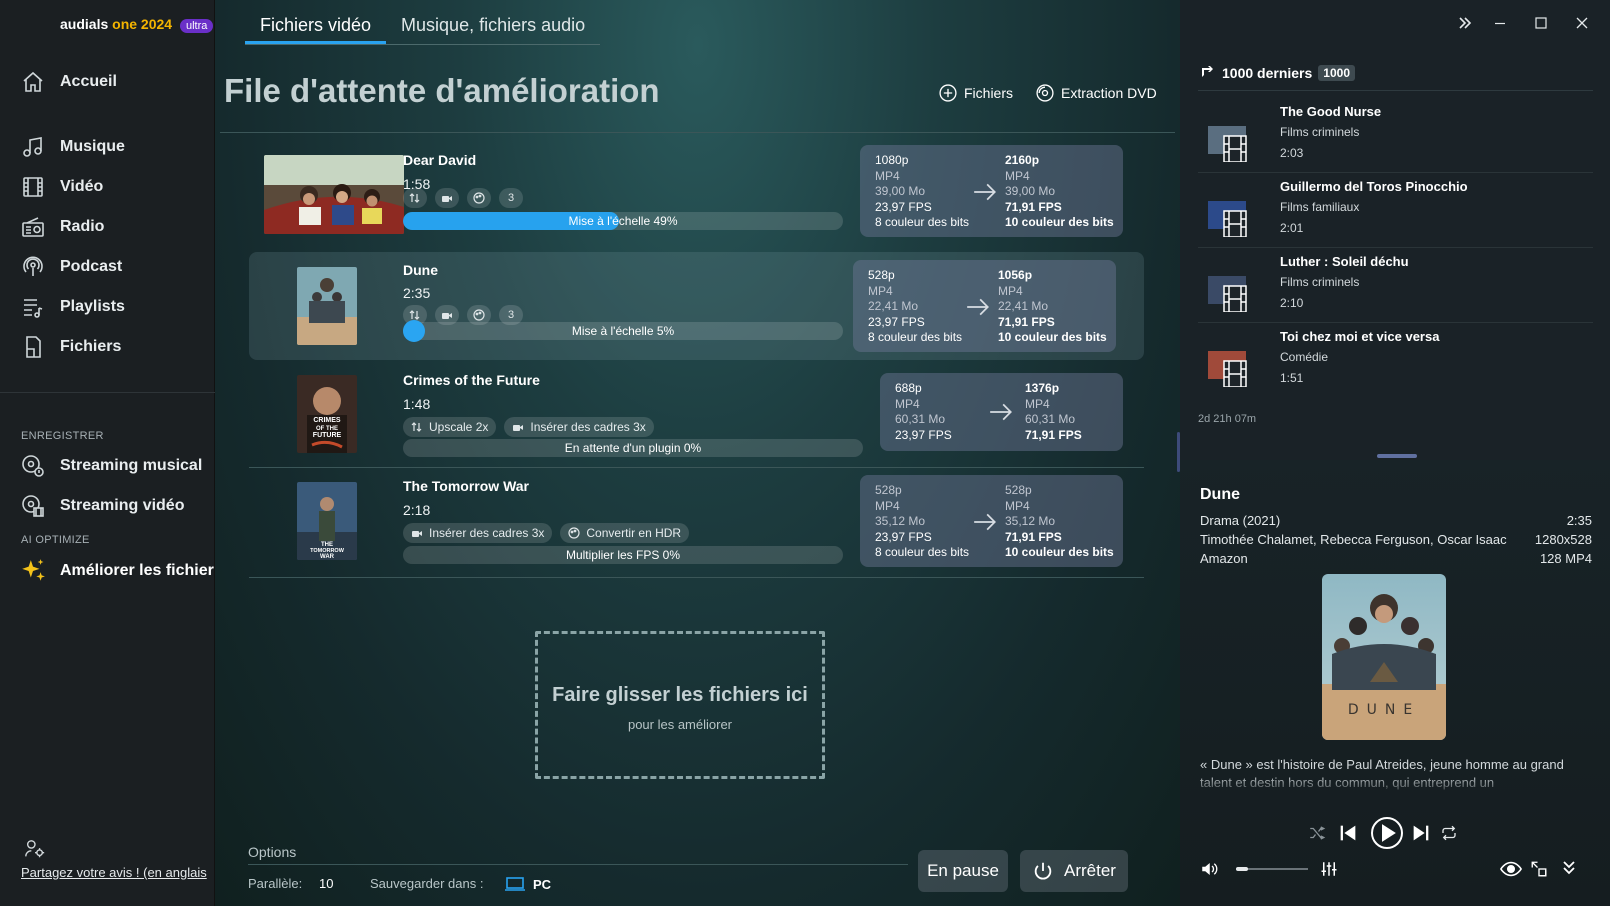 The image size is (1610, 906). Describe the element at coordinates (1050, 419) in the screenshot. I see `dst-size: 60,31 Mo` at that location.